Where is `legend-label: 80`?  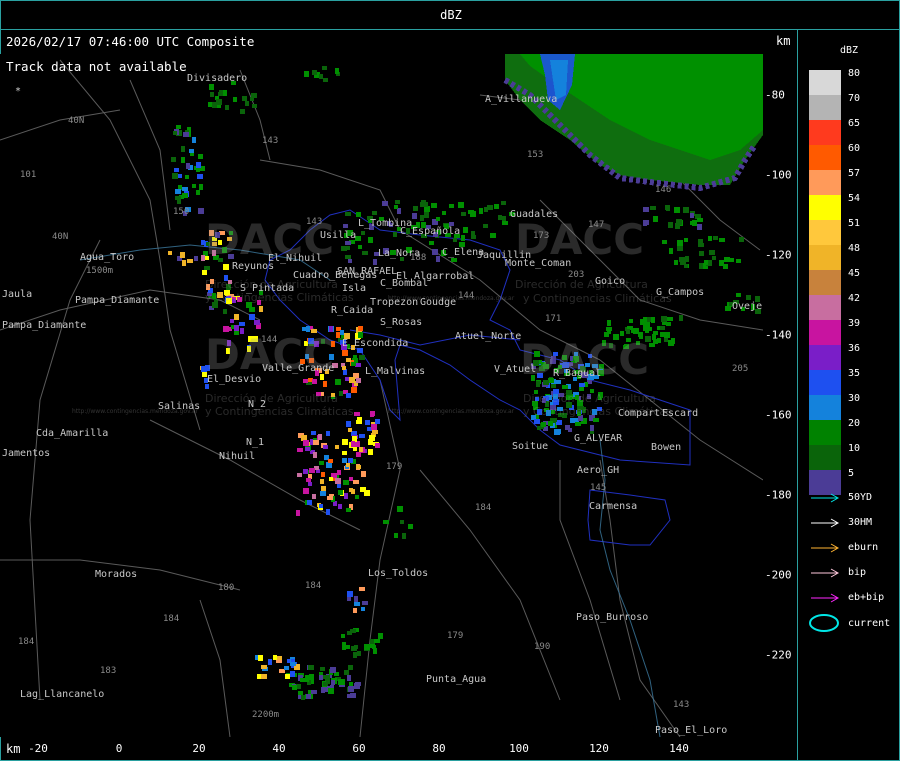 legend-label: 80 is located at coordinates (854, 73).